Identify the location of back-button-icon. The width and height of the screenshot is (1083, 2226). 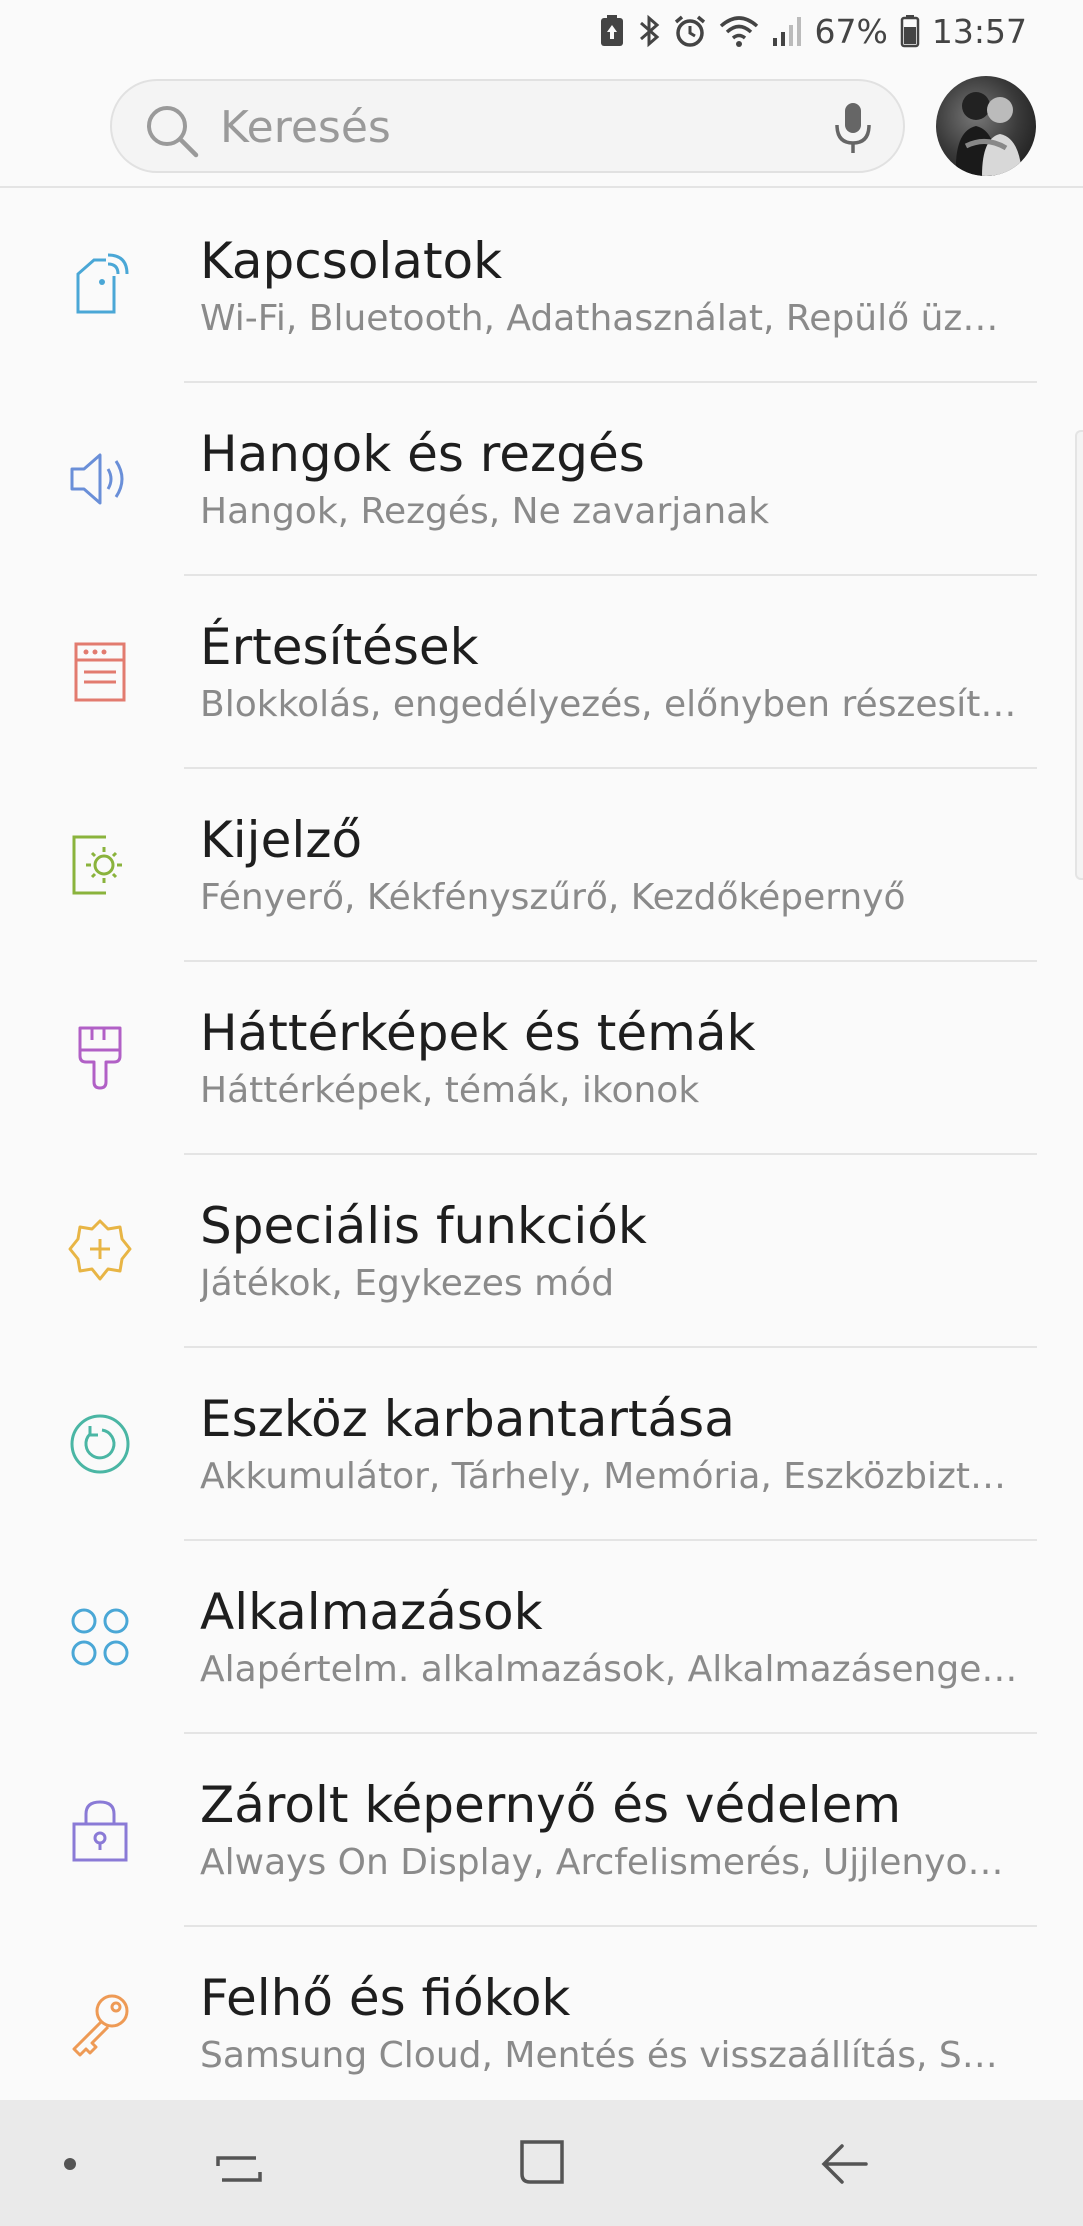
(845, 2167).